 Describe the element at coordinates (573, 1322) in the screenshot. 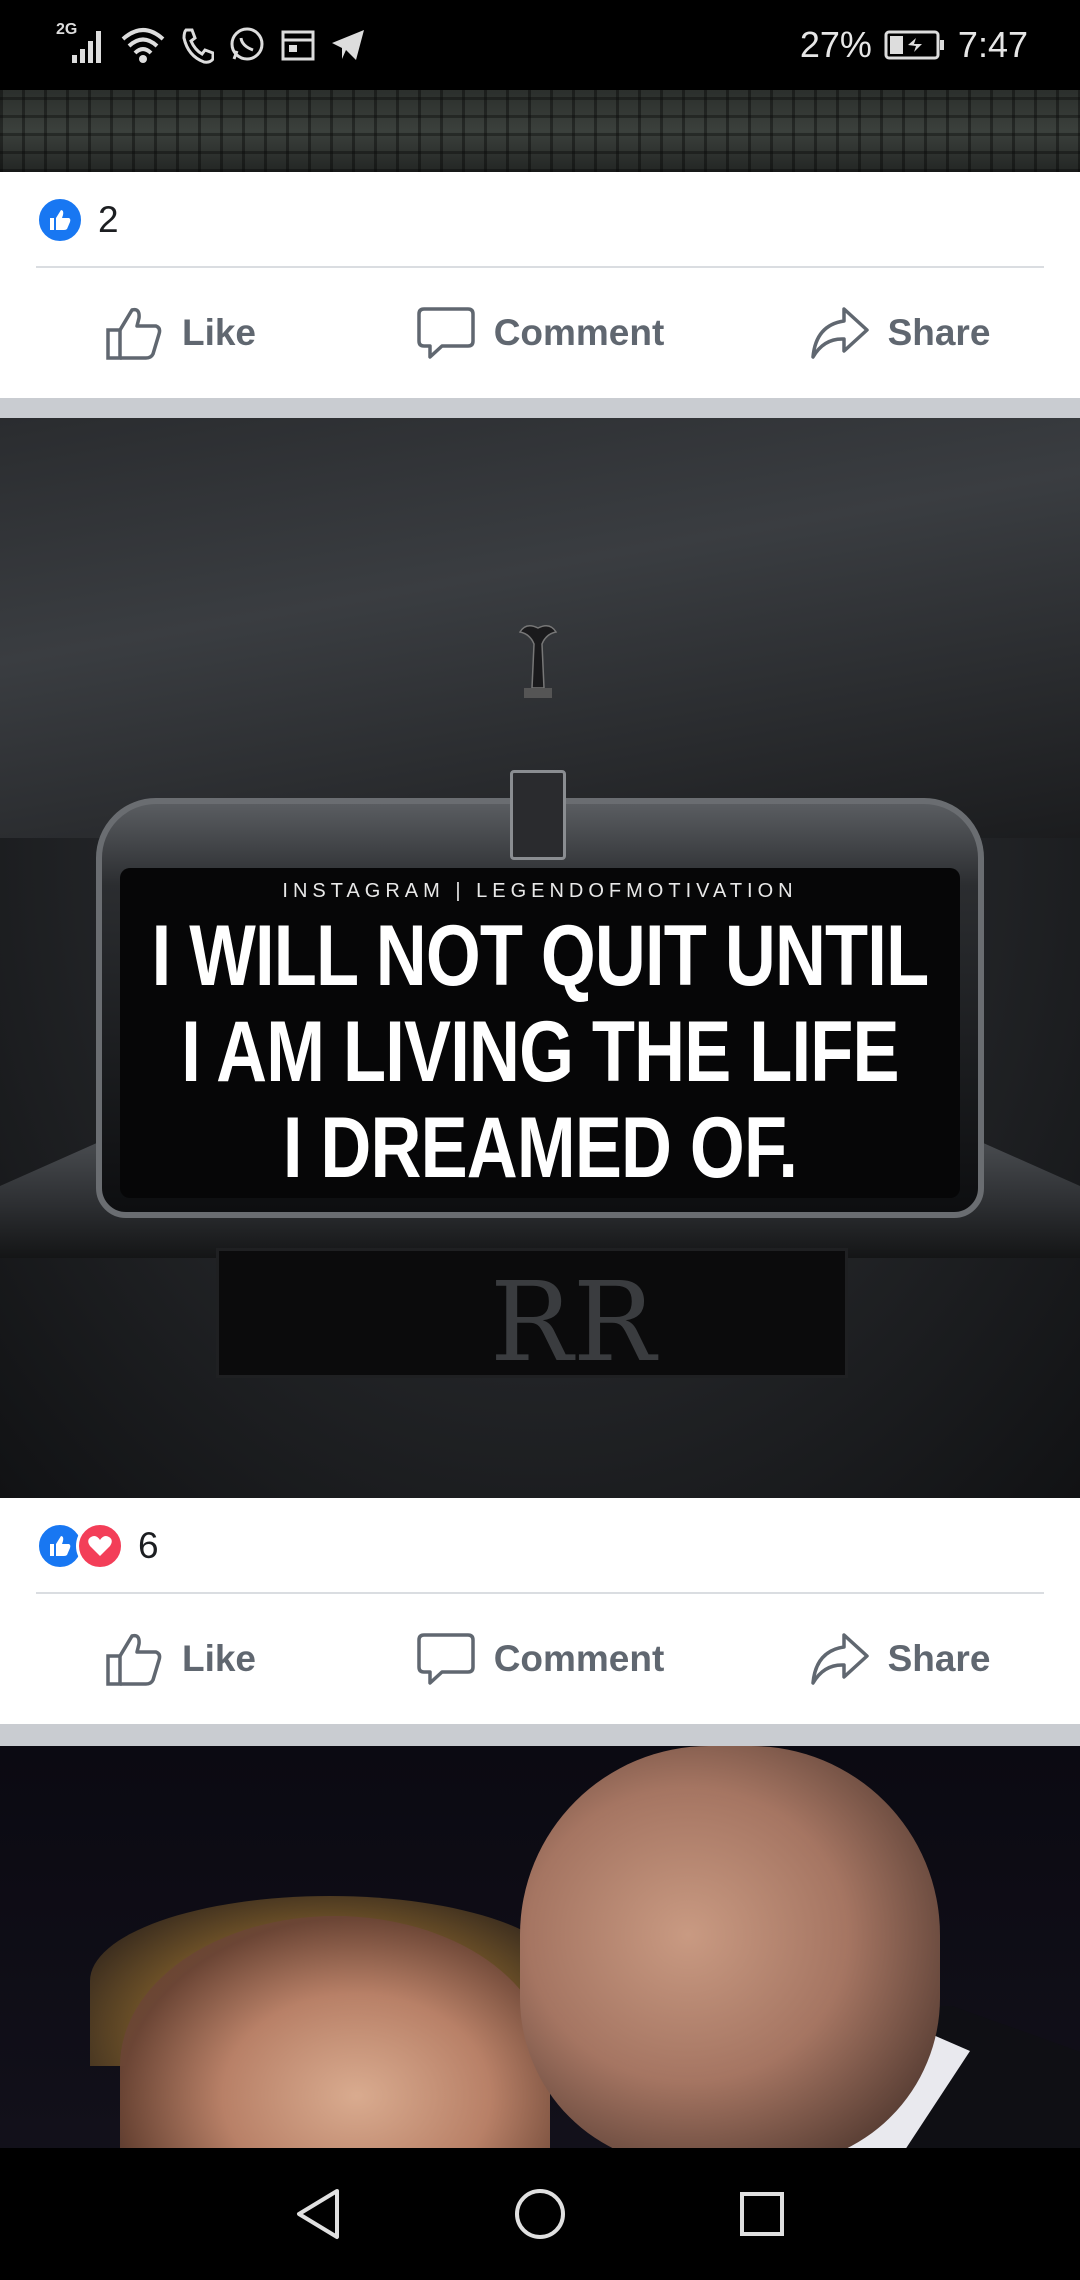

I see `plate-logo: RR` at that location.